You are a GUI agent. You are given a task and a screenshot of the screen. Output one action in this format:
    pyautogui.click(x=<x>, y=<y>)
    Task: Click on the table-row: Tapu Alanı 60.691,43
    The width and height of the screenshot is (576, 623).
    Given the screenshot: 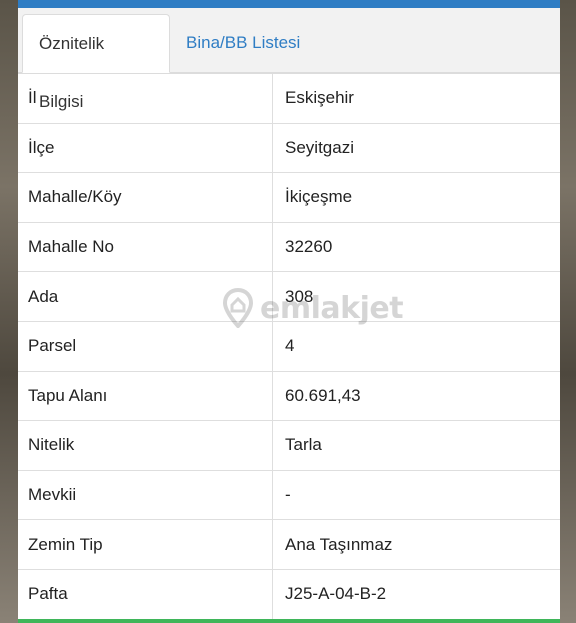 What is the action you would take?
    pyautogui.click(x=289, y=396)
    